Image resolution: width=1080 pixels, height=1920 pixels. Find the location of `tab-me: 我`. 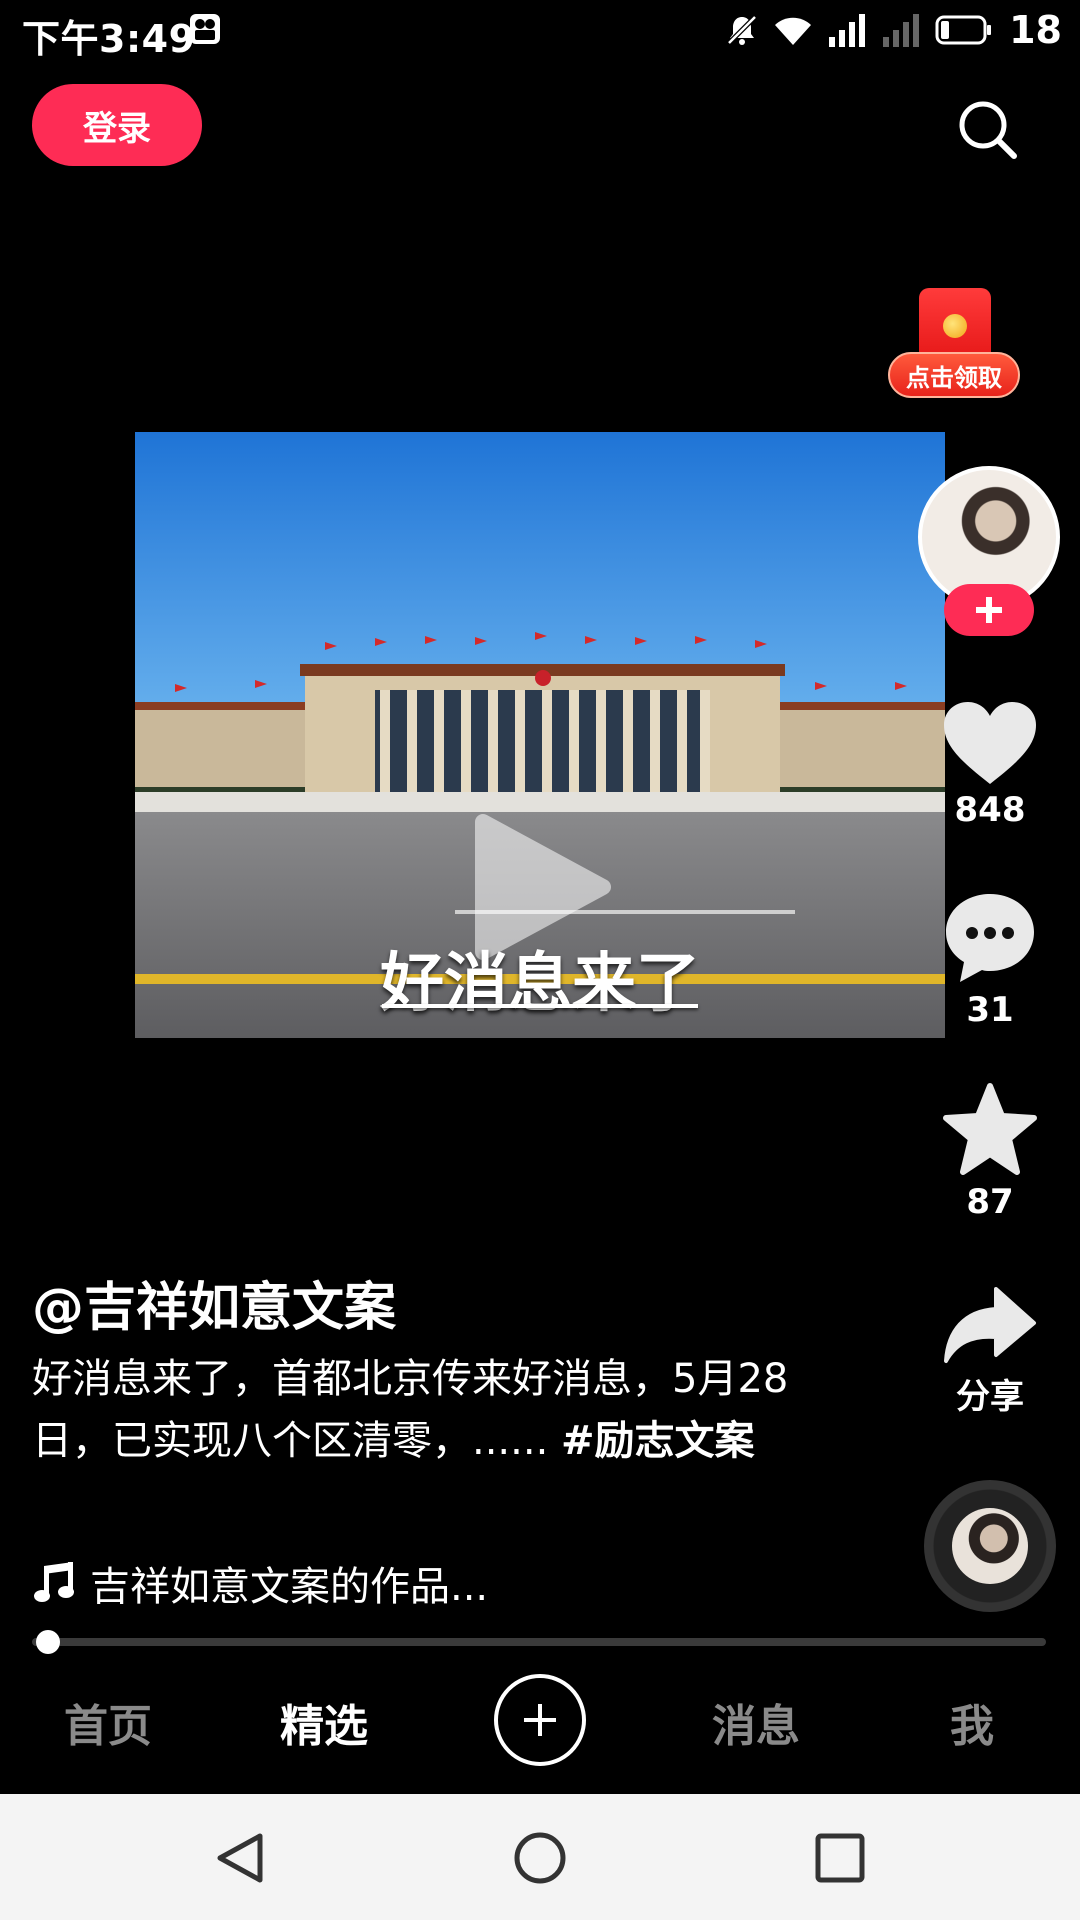

tab-me: 我 is located at coordinates (972, 1722).